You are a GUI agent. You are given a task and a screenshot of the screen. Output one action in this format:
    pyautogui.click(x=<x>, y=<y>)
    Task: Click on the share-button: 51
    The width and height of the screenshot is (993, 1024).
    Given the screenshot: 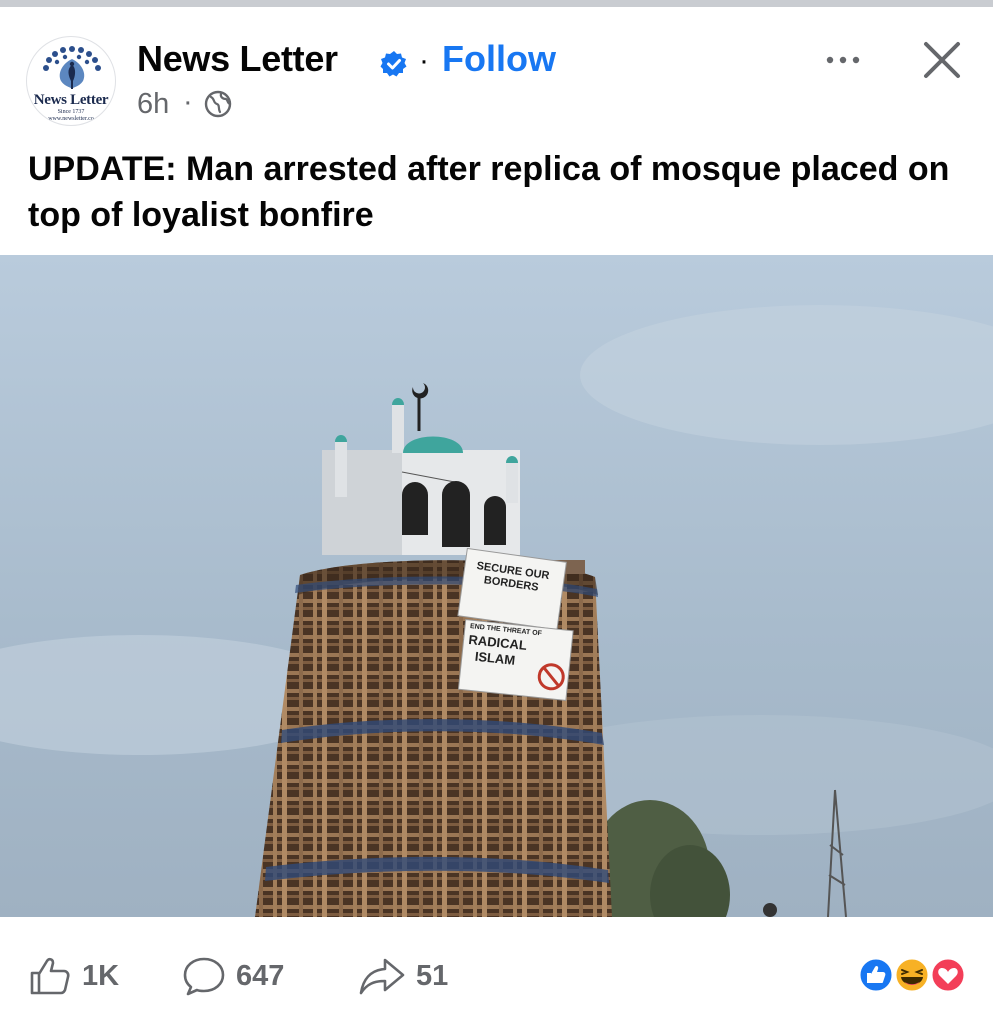 What is the action you would take?
    pyautogui.click(x=403, y=976)
    